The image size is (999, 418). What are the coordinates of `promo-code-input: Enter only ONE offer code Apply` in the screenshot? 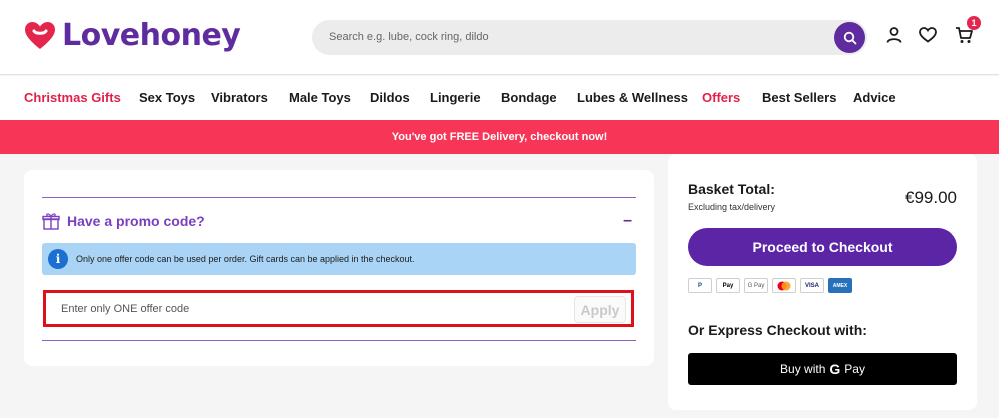 It's located at (338, 308).